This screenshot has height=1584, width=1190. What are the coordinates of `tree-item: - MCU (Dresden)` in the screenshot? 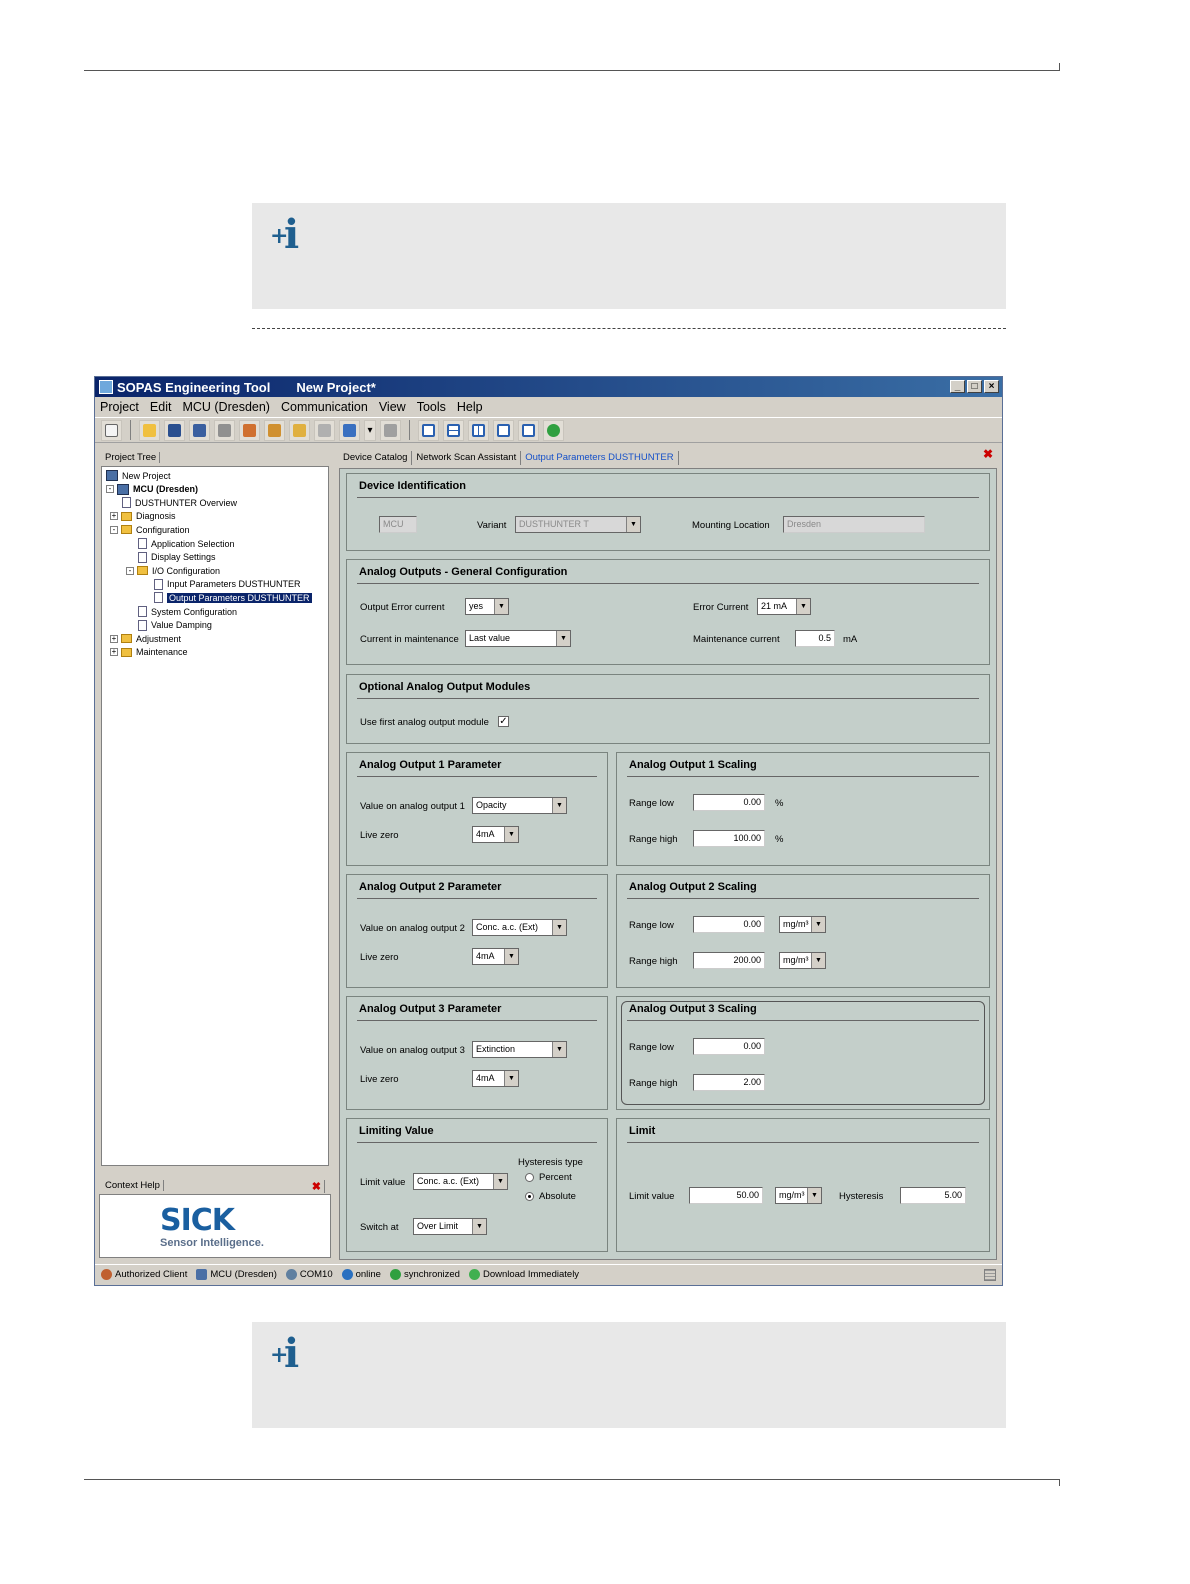 It's located at (152, 489).